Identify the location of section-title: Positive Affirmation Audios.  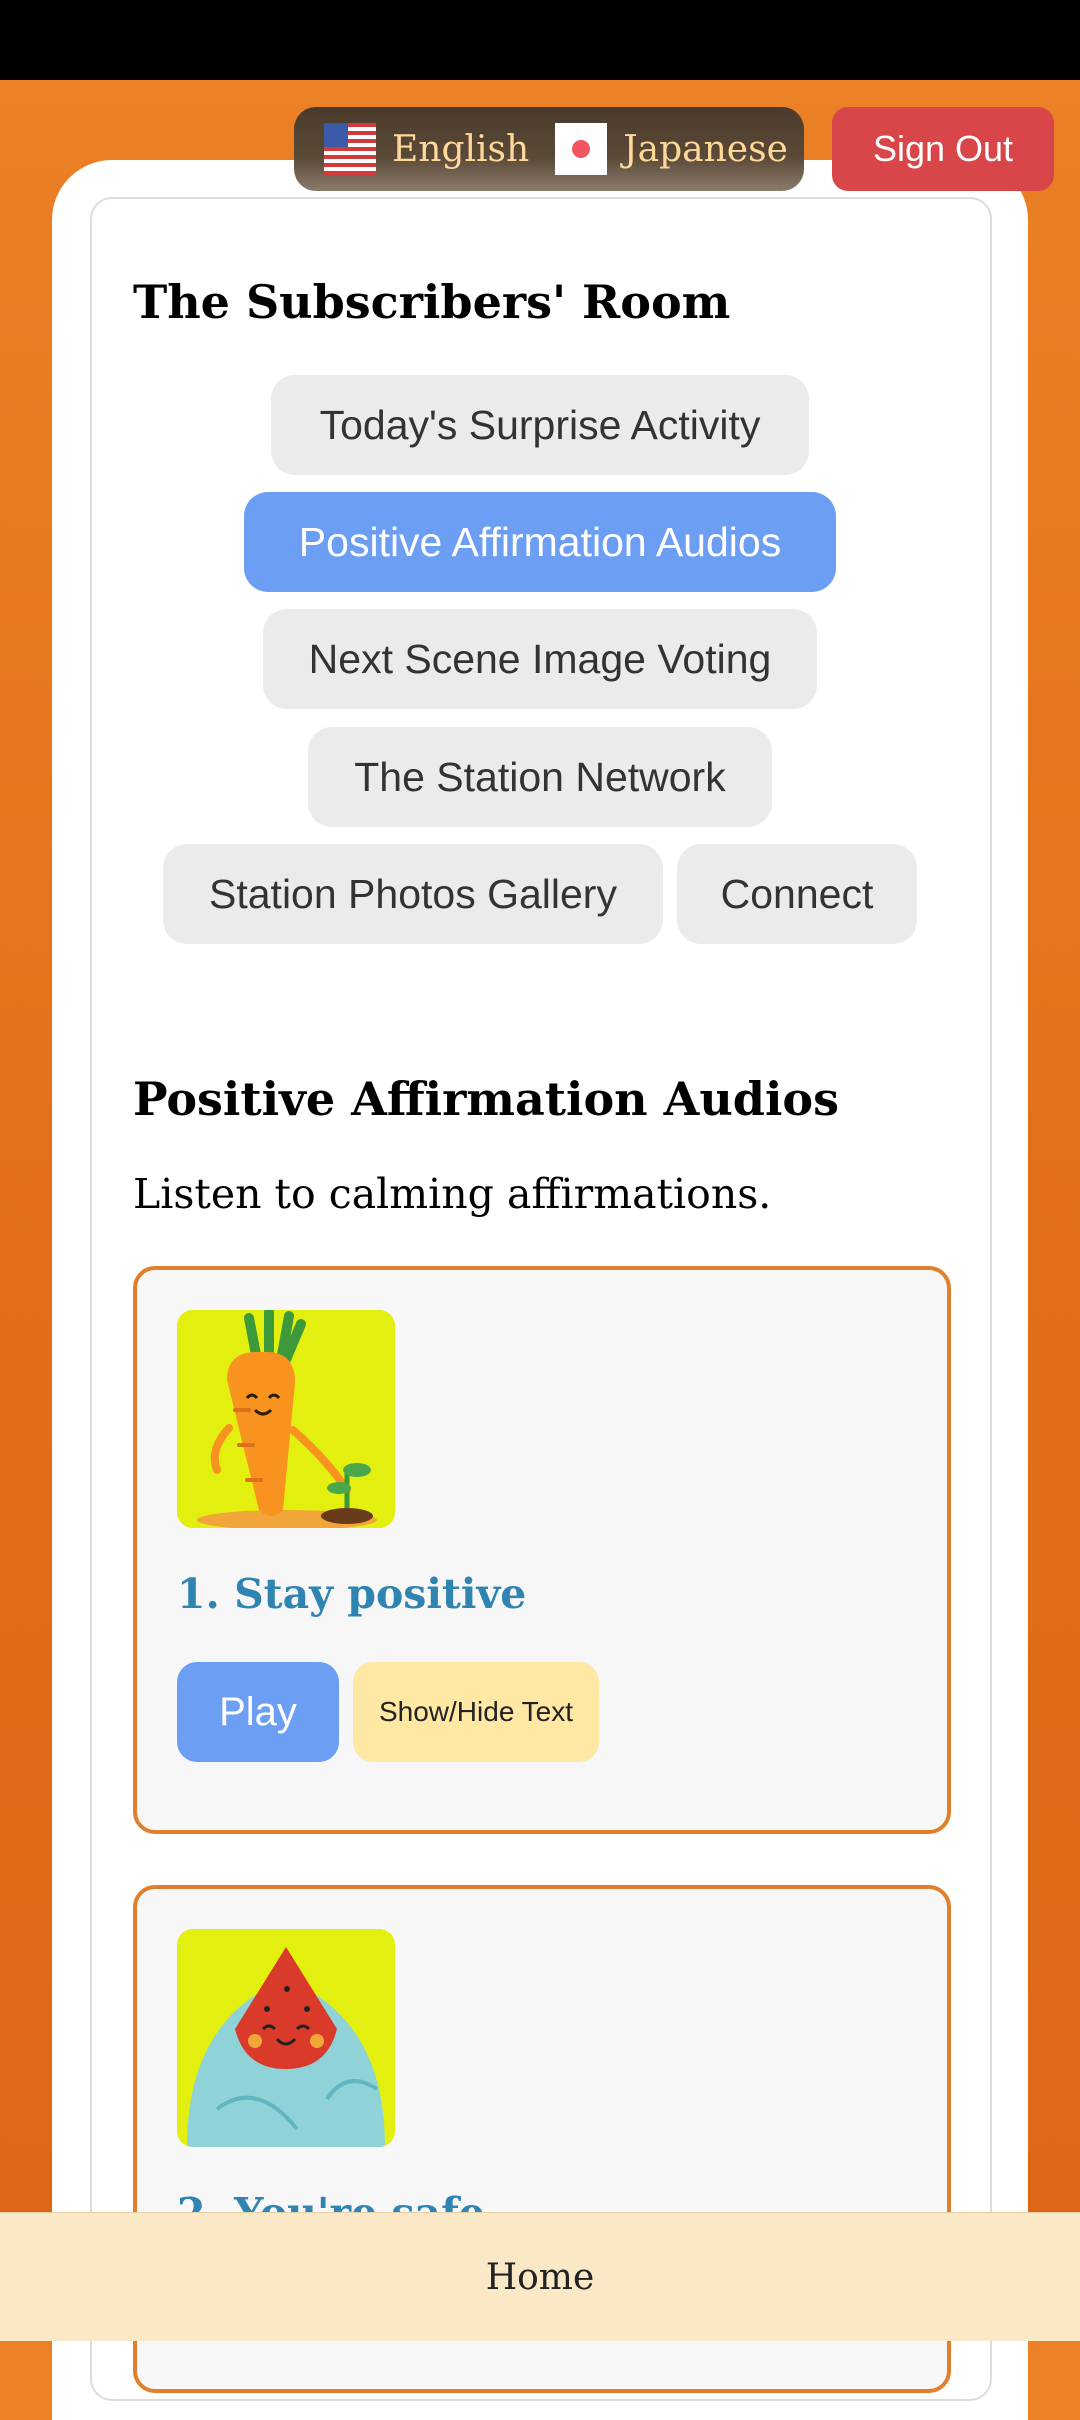
(486, 1099).